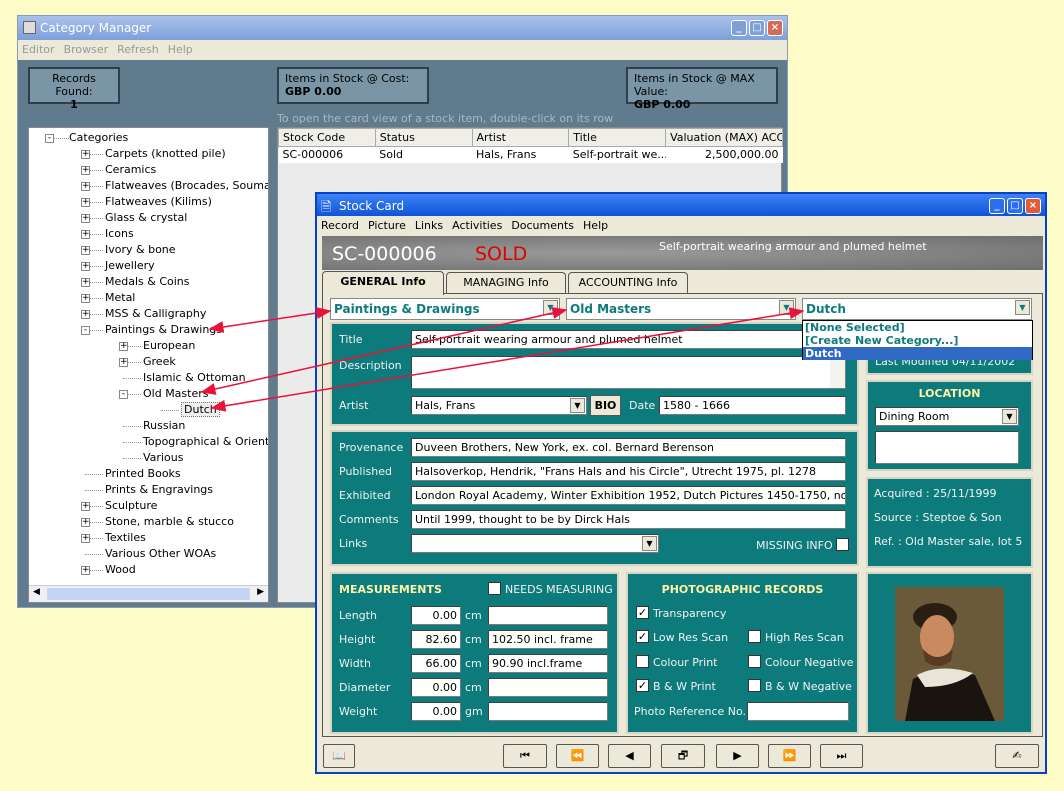 The width and height of the screenshot is (1064, 791). I want to click on photo-reference-field, so click(798, 711).